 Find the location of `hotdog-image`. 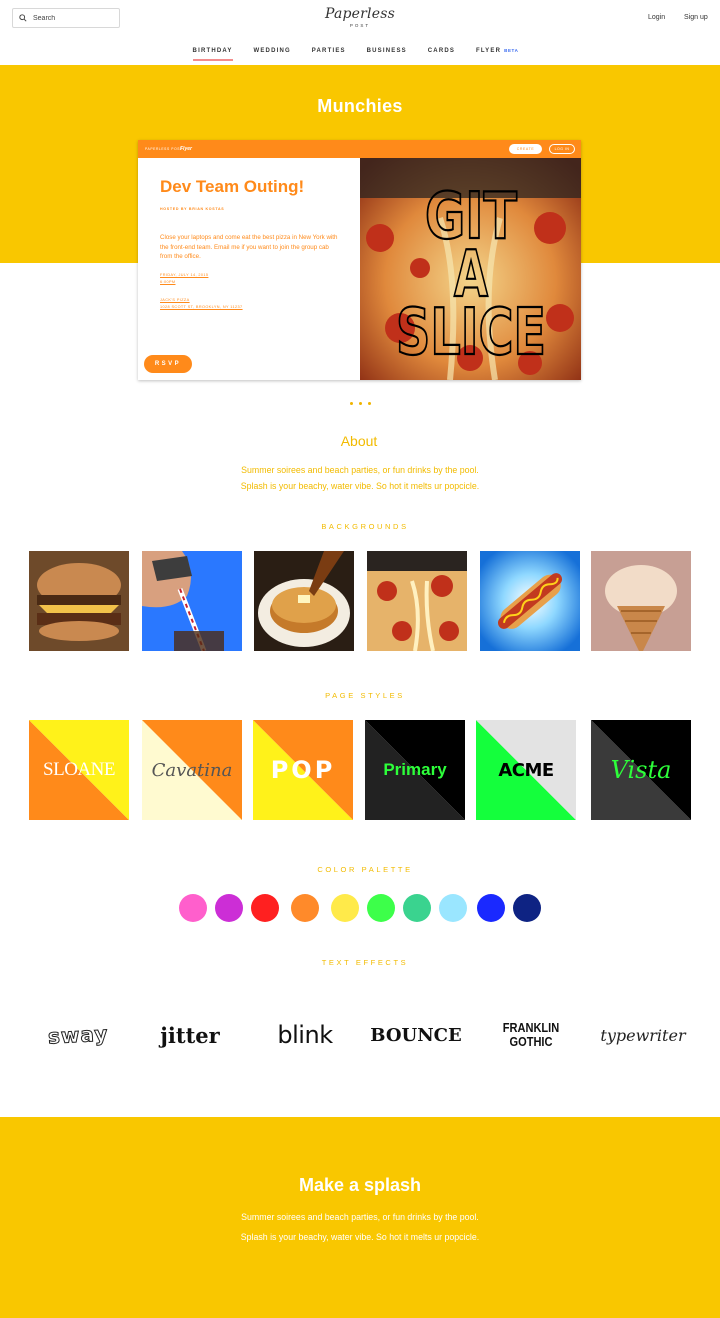

hotdog-image is located at coordinates (530, 601).